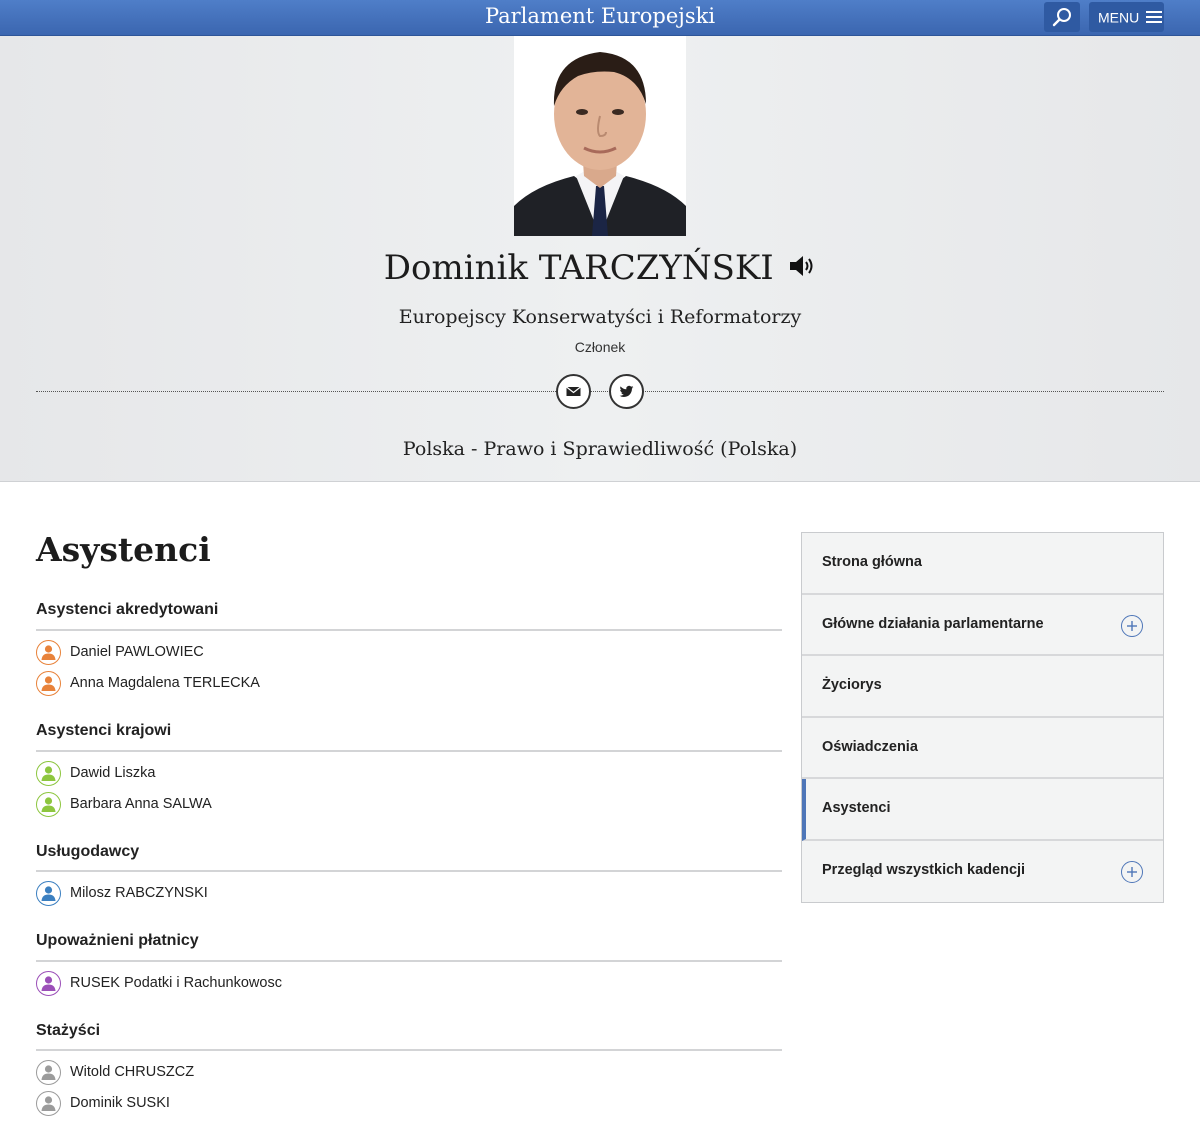  I want to click on sidebar-item-declarations: Oświadczenia, so click(982, 748).